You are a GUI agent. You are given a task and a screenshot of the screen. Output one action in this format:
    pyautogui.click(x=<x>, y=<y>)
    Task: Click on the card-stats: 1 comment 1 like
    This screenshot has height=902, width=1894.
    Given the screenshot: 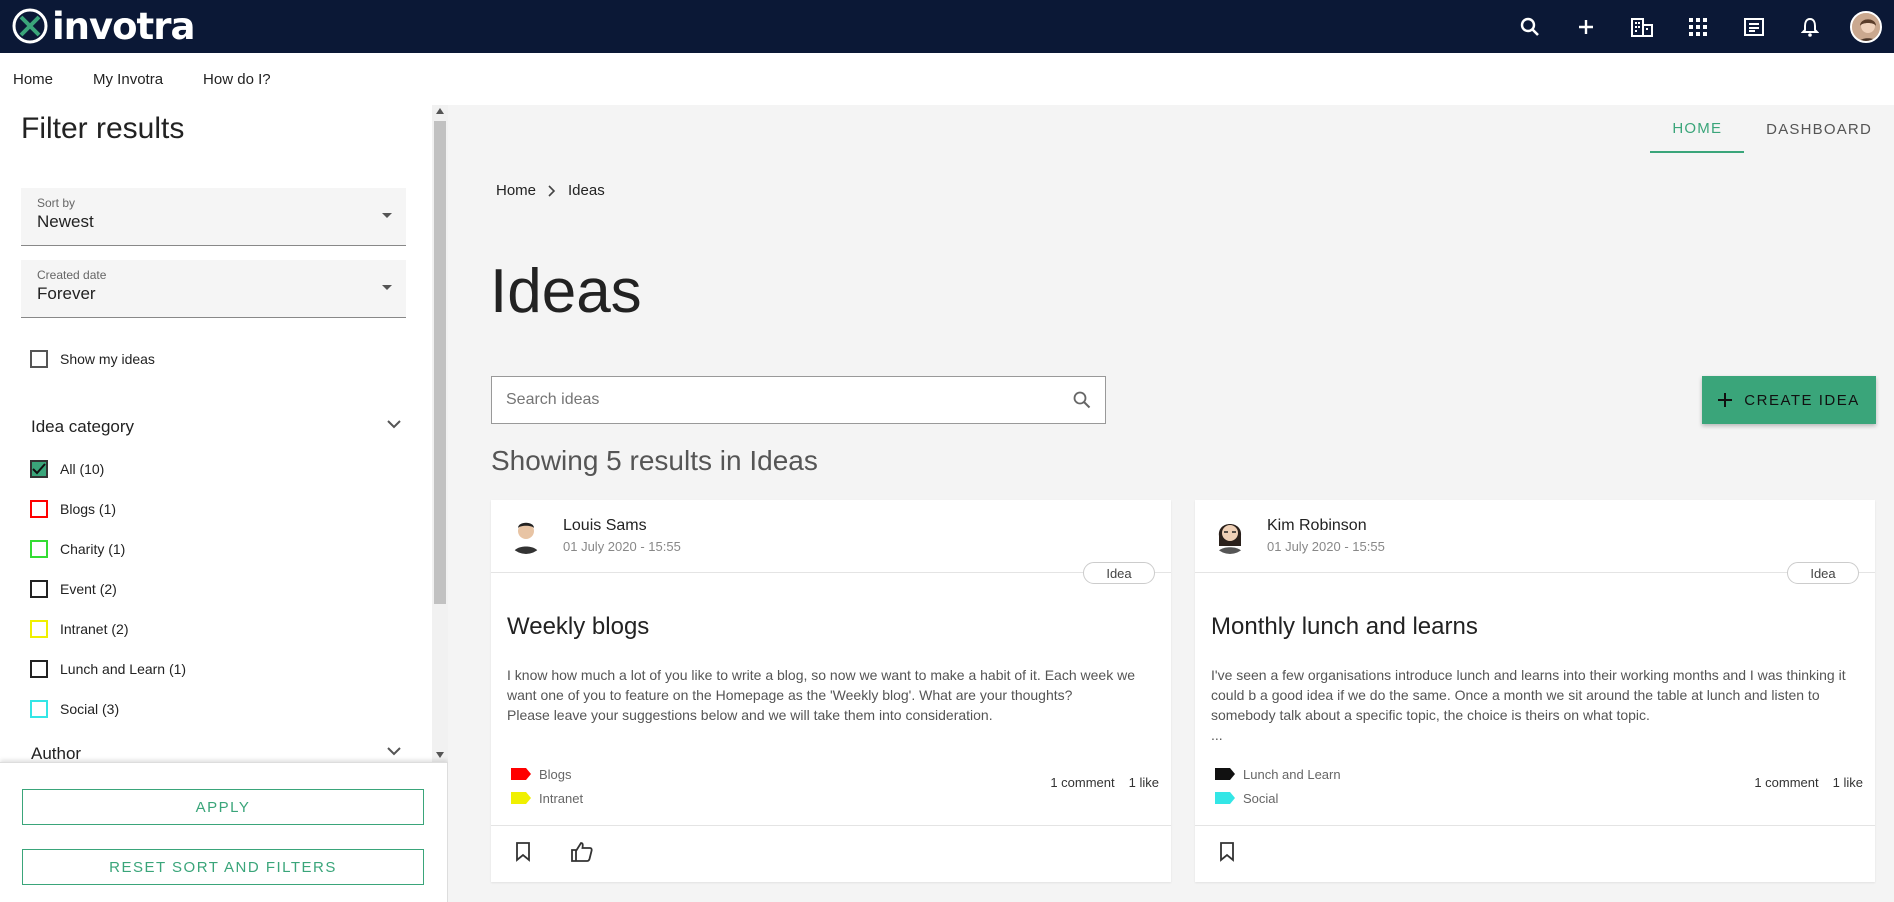 What is the action you would take?
    pyautogui.click(x=1104, y=782)
    